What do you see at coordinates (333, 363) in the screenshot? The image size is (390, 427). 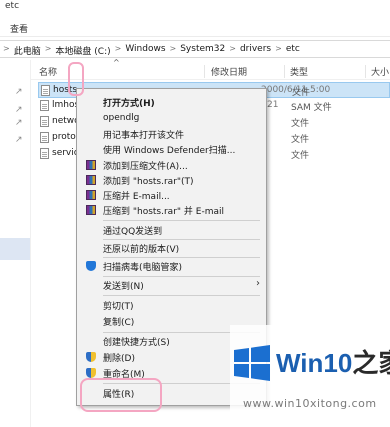 I see `watermark-brand: Win10之家` at bounding box center [333, 363].